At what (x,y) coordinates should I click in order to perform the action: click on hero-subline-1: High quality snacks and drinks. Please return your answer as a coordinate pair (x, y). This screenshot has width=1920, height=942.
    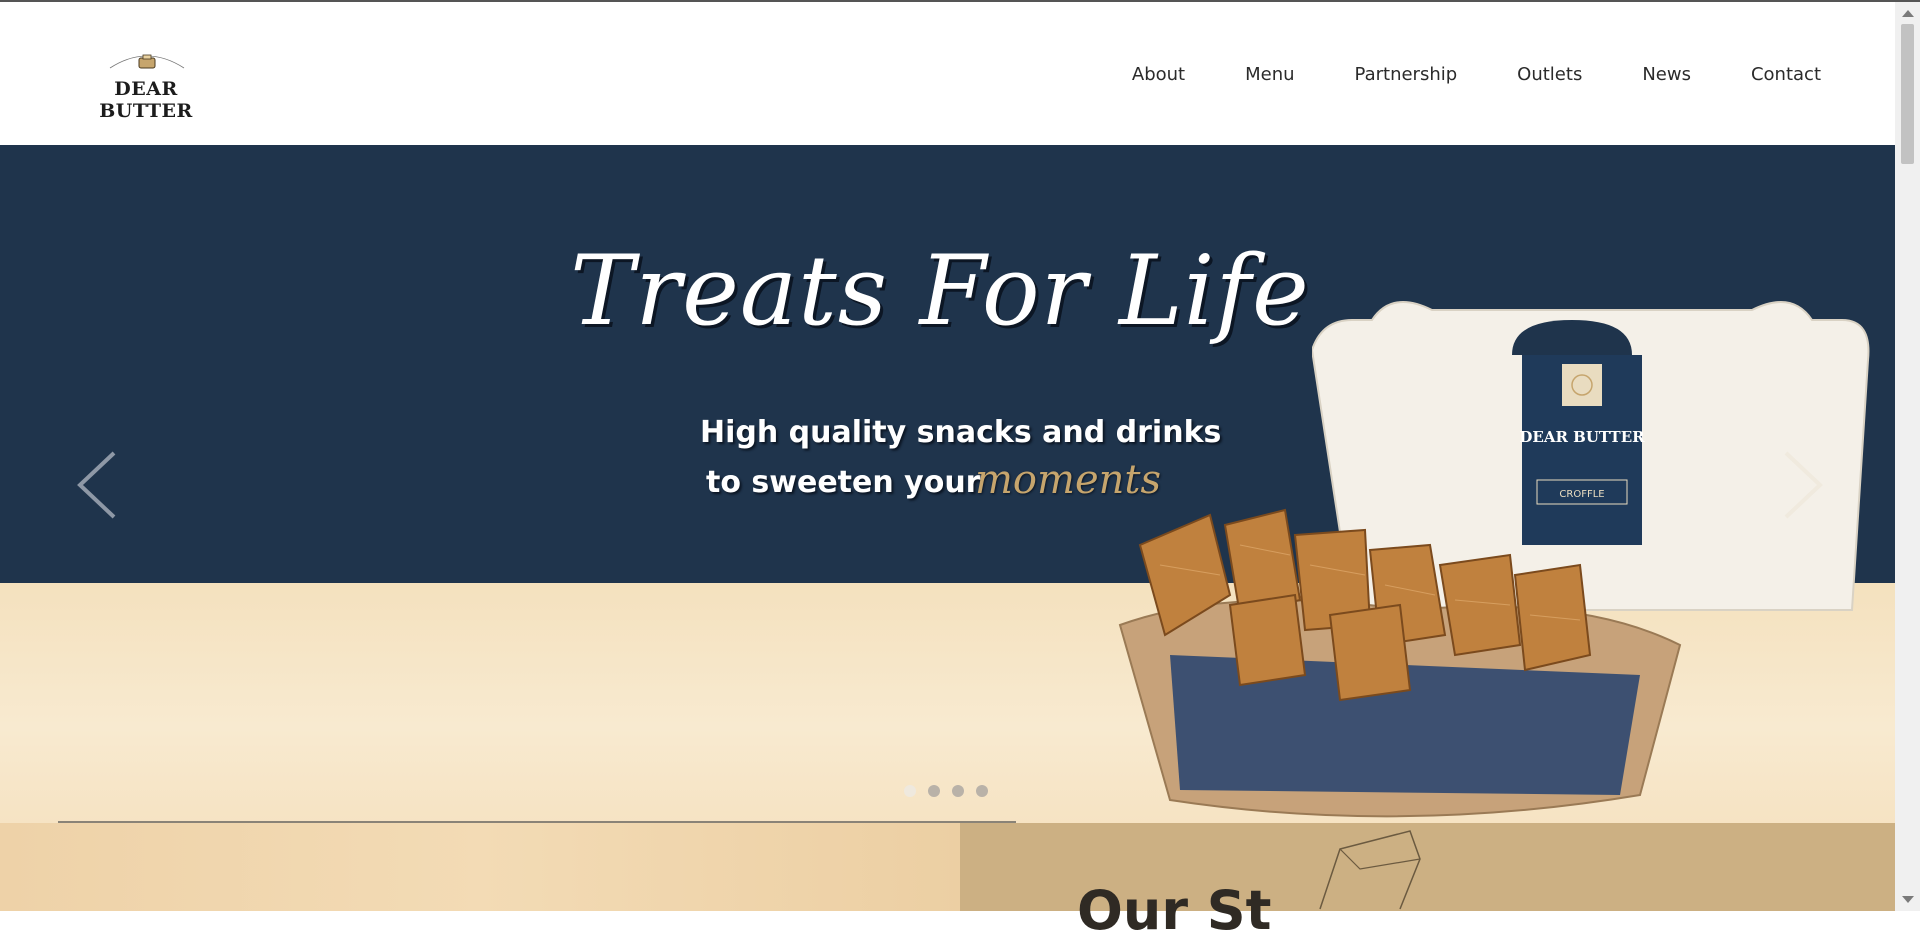
    Looking at the image, I should click on (961, 432).